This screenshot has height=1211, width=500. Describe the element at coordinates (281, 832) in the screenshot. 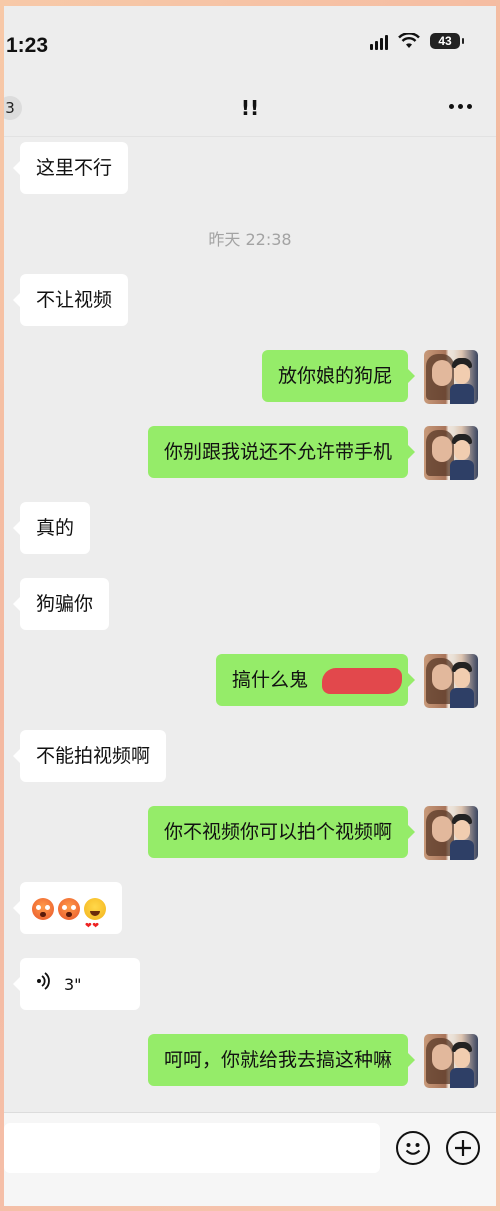

I see `sent-message-bubble: 你不视频你可以拍个视频啊` at that location.